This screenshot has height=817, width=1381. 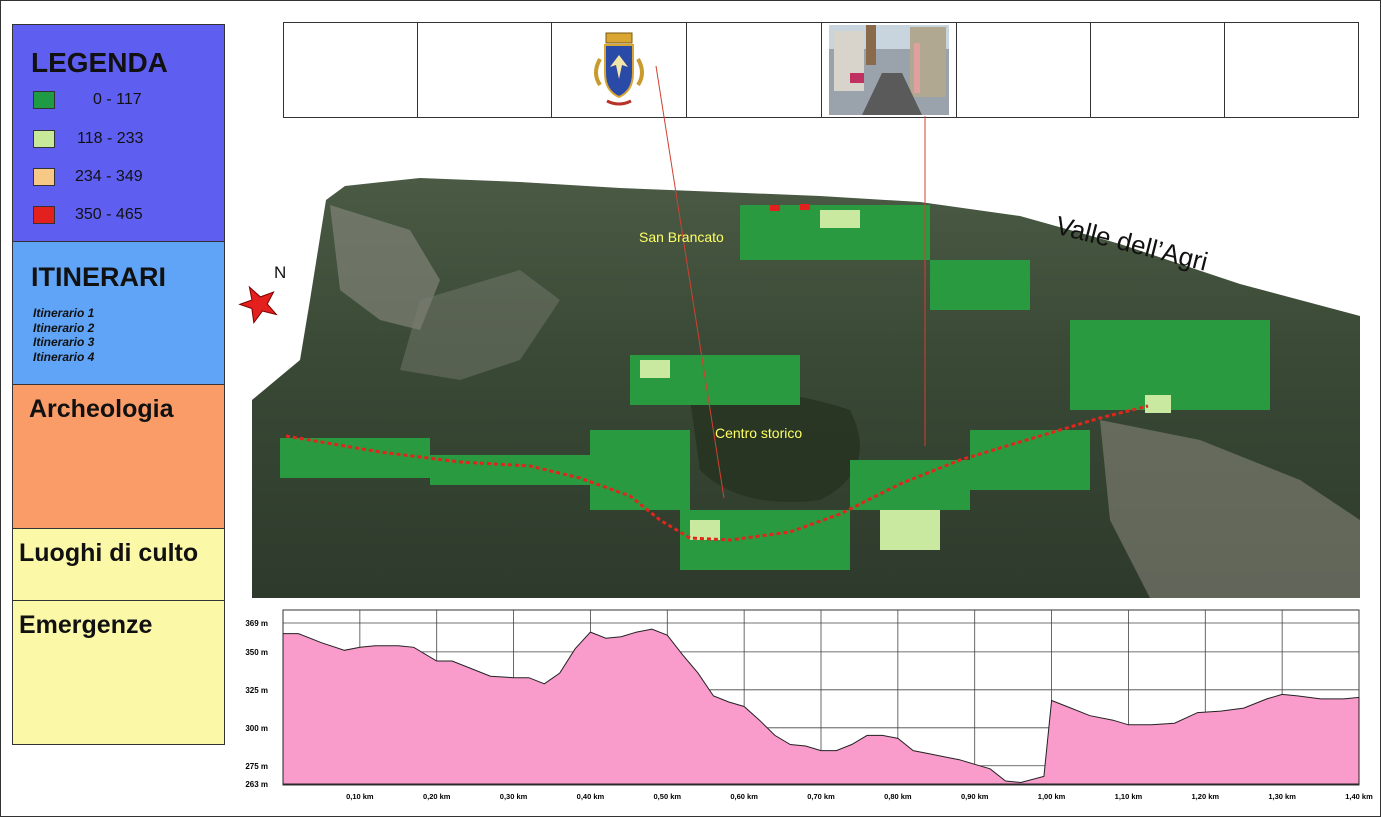 I want to click on profile-x-tick-label: 0,60 km, so click(x=744, y=796).